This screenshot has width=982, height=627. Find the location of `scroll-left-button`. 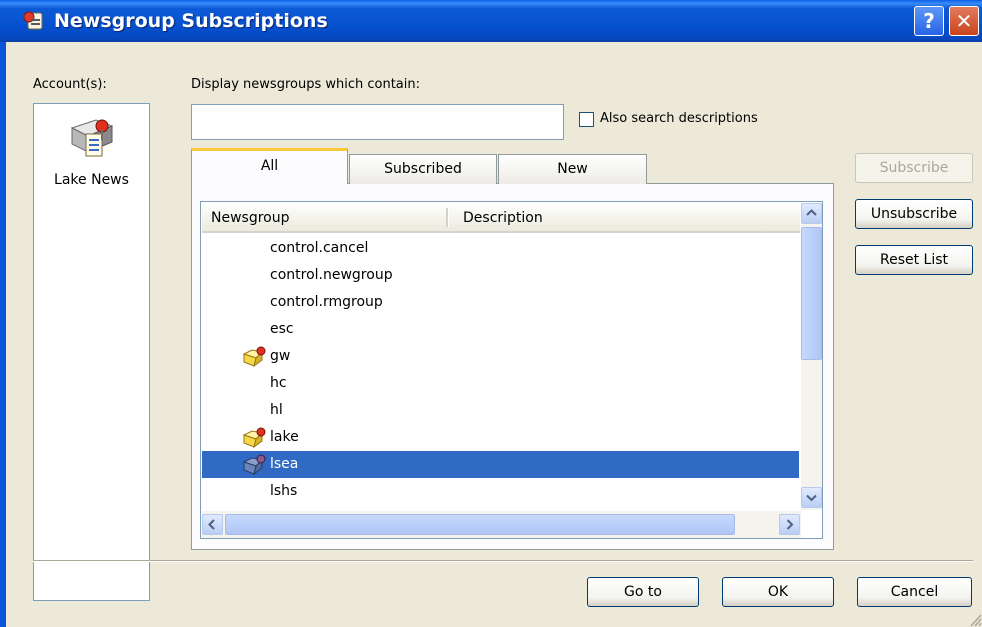

scroll-left-button is located at coordinates (212, 524).